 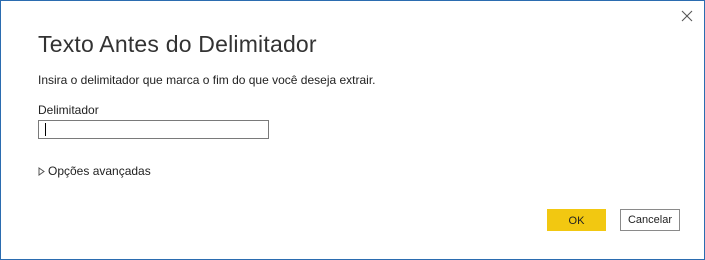 What do you see at coordinates (68, 110) in the screenshot?
I see `delimiter-label: Delimitador` at bounding box center [68, 110].